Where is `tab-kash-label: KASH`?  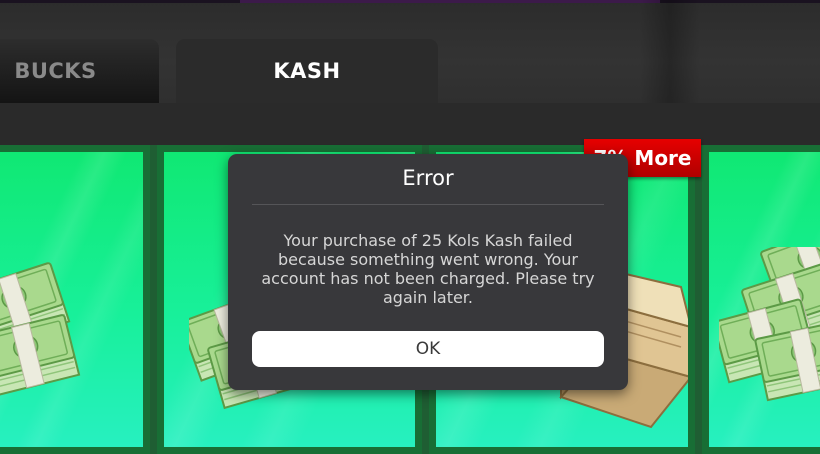
tab-kash-label: KASH is located at coordinates (307, 71).